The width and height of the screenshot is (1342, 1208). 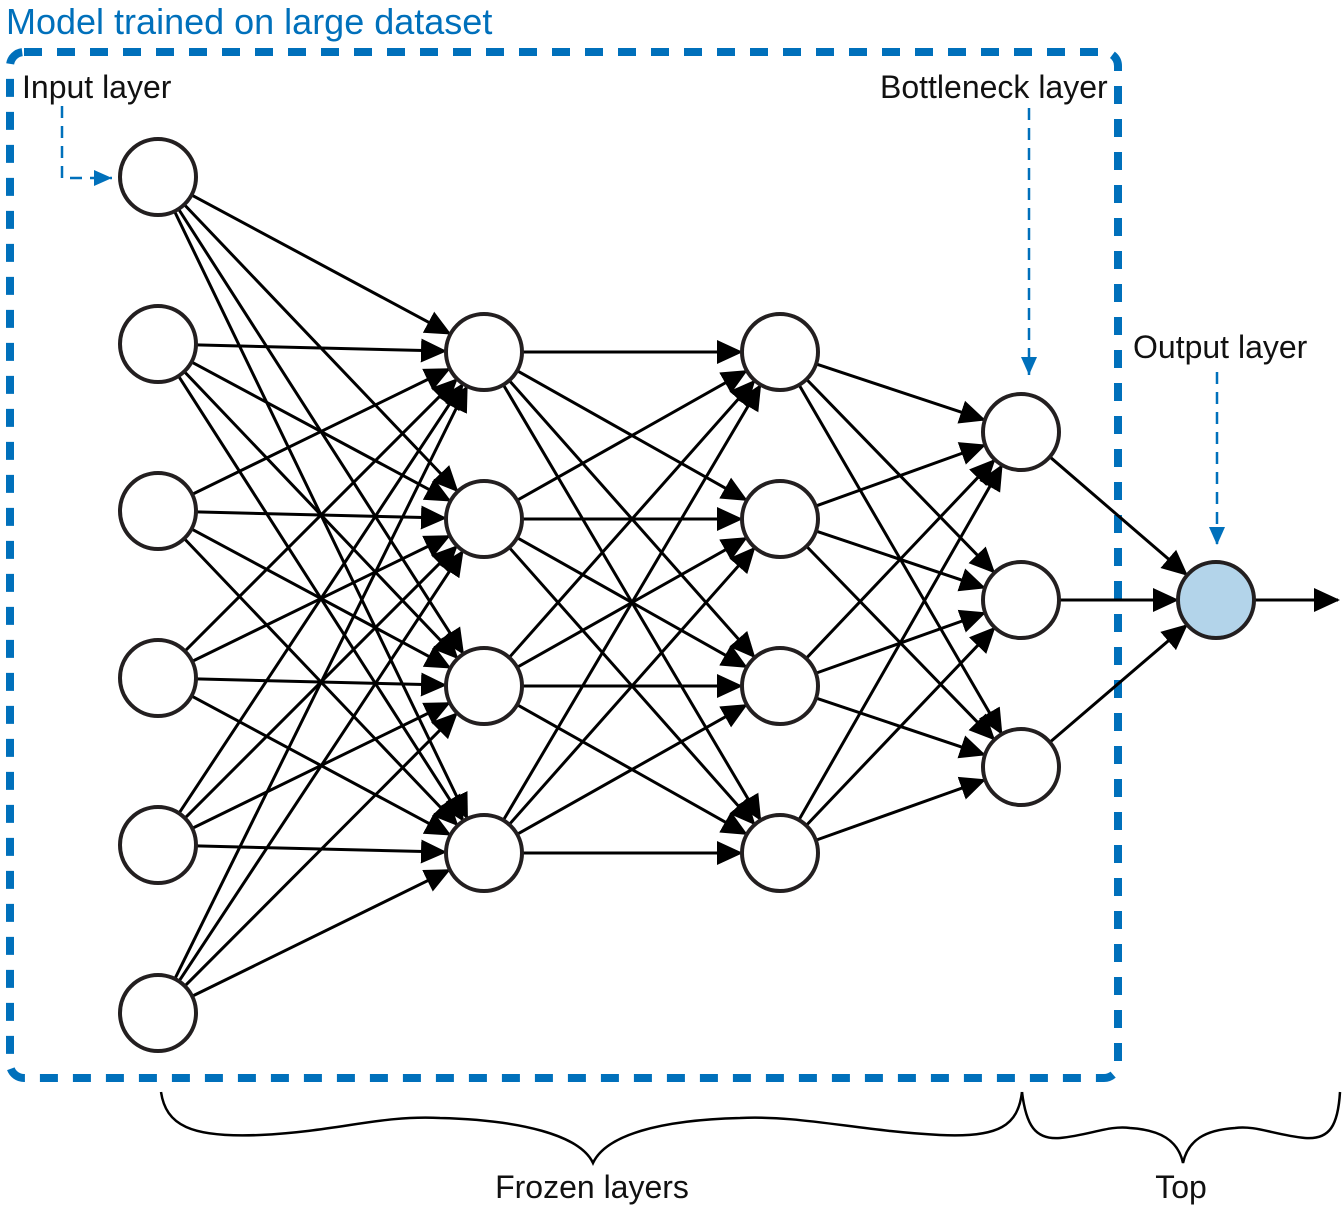 What do you see at coordinates (1181, 1187) in the screenshot?
I see `top-label: Top` at bounding box center [1181, 1187].